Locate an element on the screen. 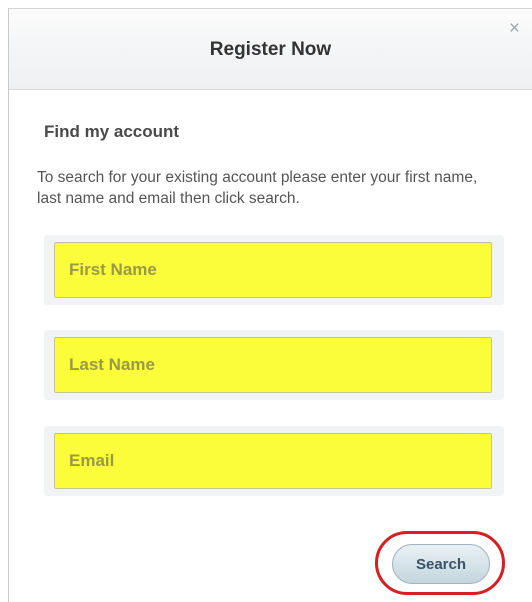  last-name-field-wrapper is located at coordinates (274, 365).